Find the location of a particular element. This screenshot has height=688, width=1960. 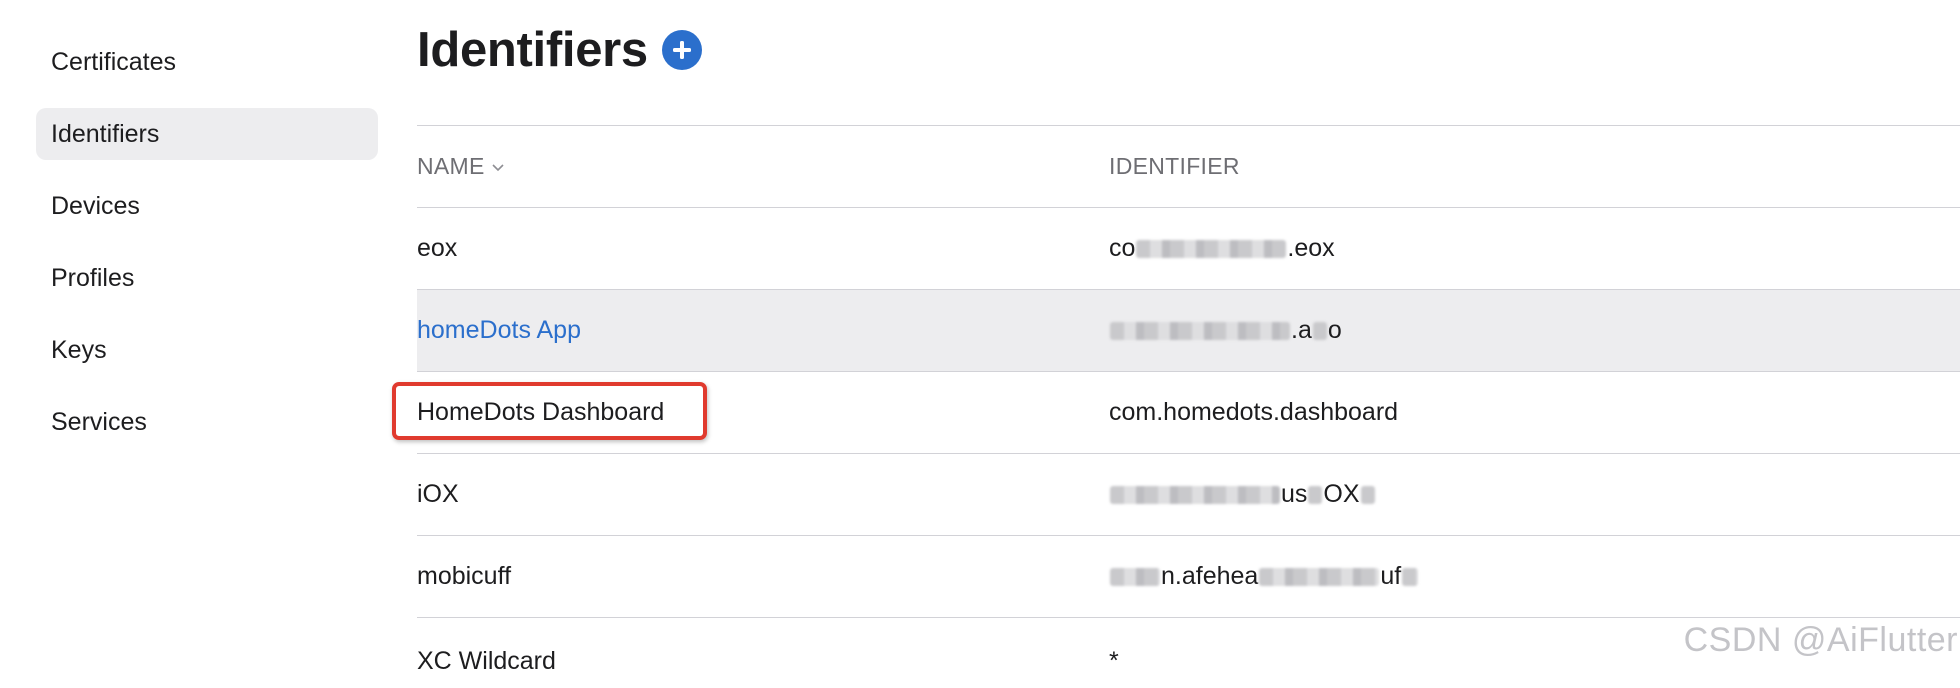

add-identifier-button is located at coordinates (681, 50).